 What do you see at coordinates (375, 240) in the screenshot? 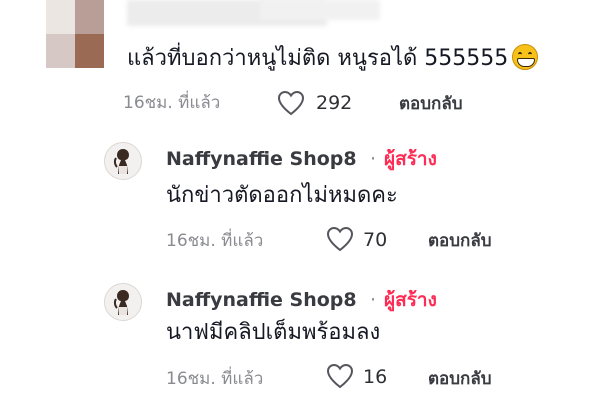
I see `reply-1-like-count: 70` at bounding box center [375, 240].